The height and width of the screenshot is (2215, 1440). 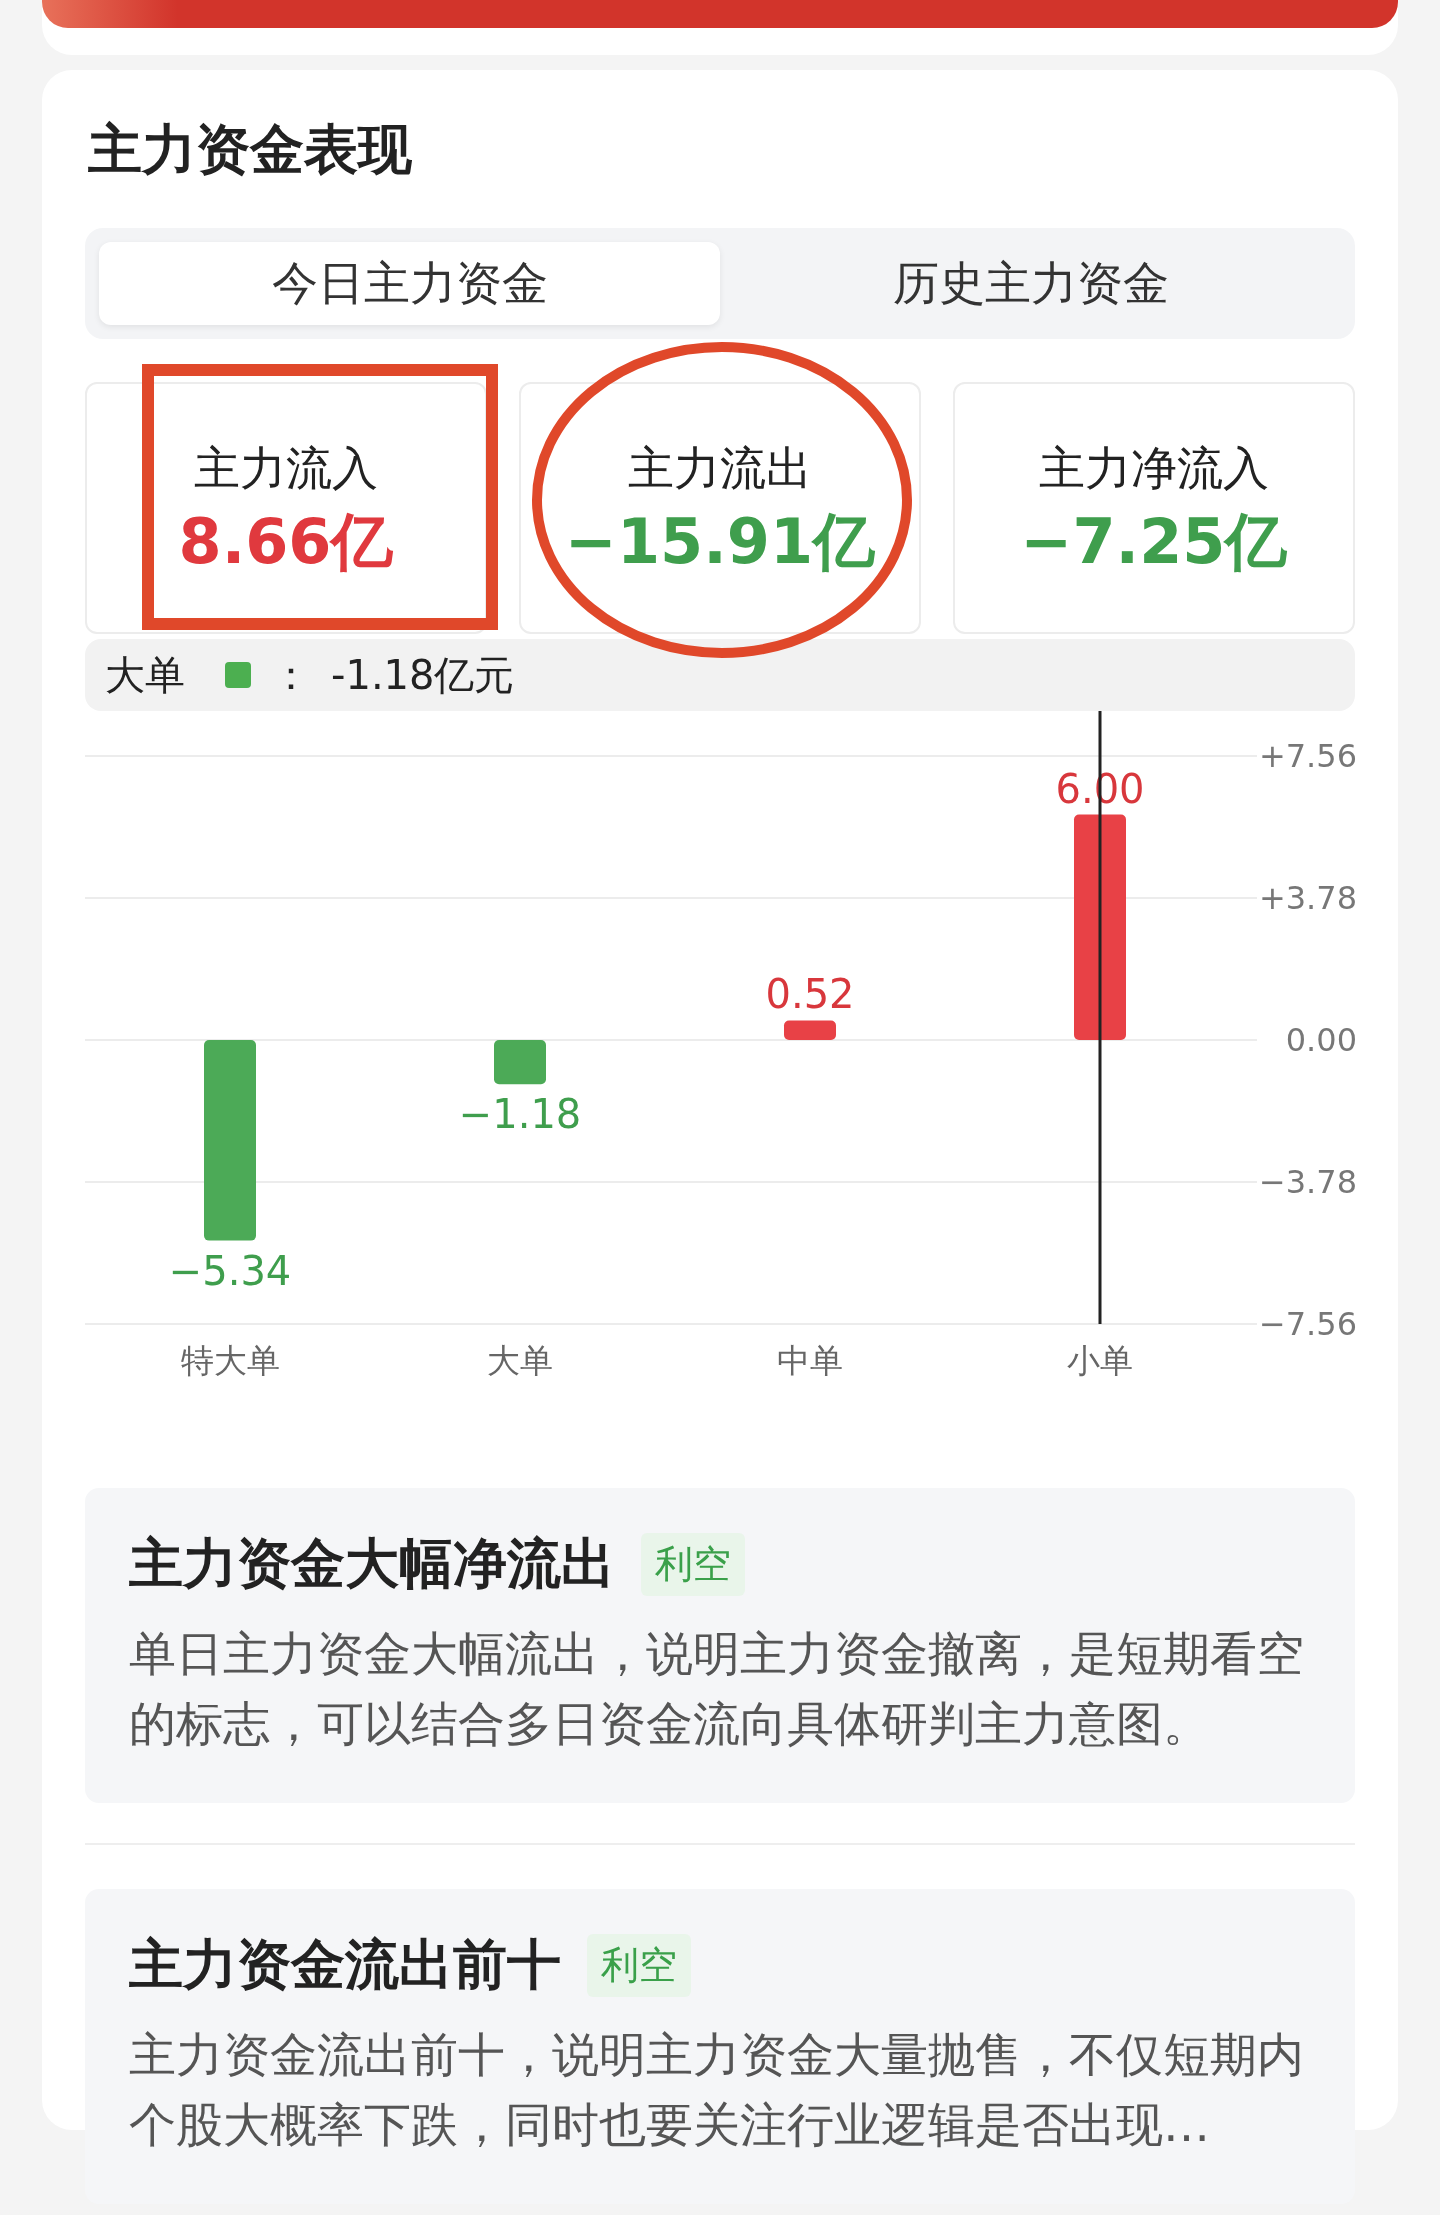 I want to click on stat-value: −15.91亿, so click(x=720, y=542).